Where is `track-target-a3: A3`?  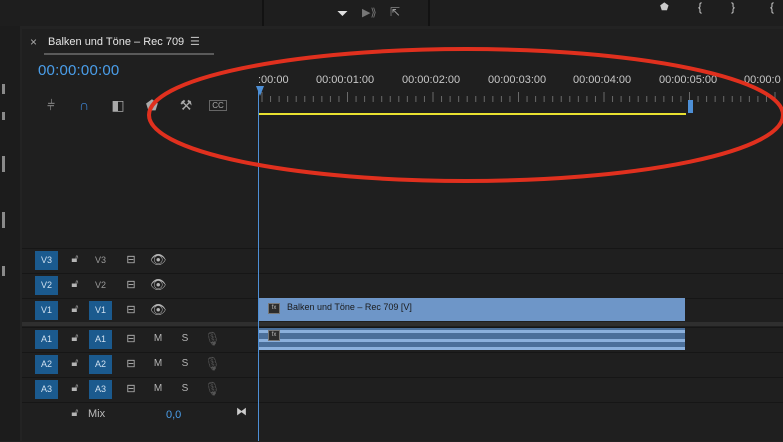
track-target-a3: A3 is located at coordinates (100, 389).